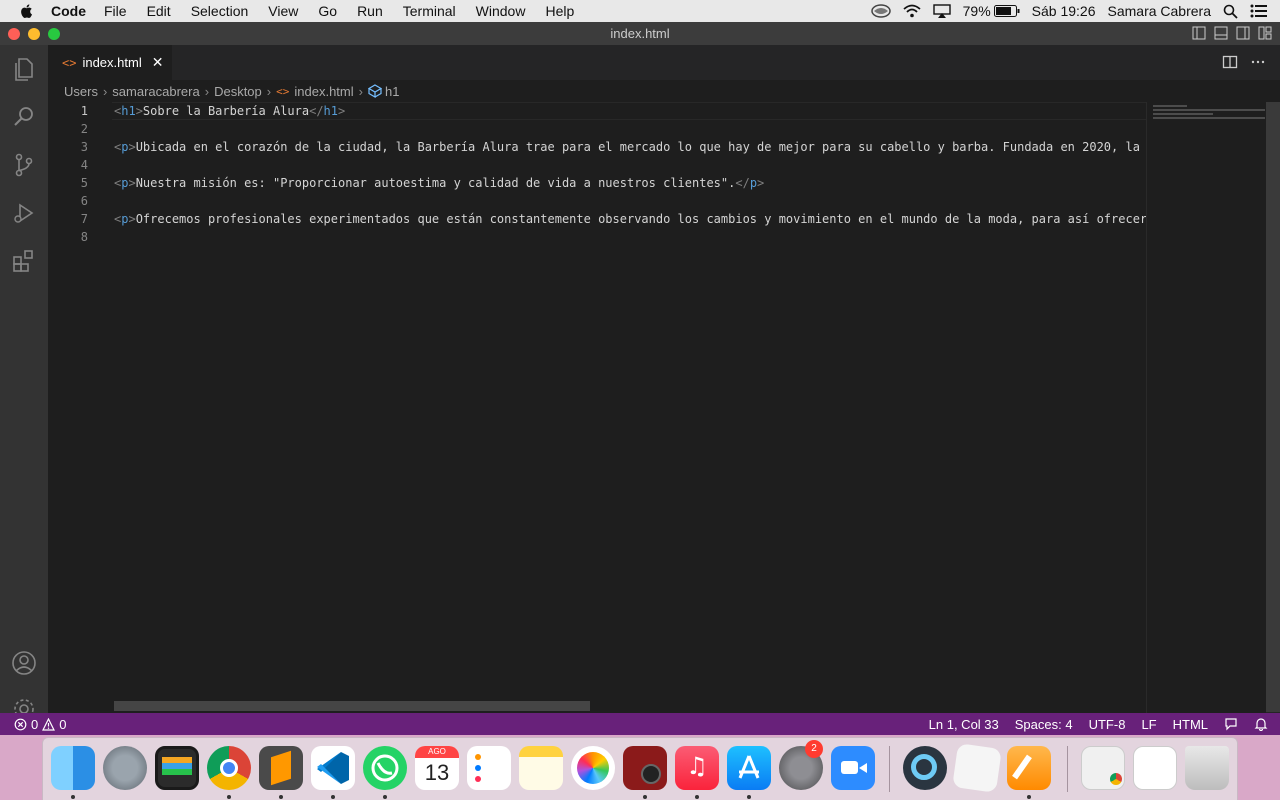  What do you see at coordinates (964, 724) in the screenshot?
I see `cursor-position: Ln 1, Col 33` at bounding box center [964, 724].